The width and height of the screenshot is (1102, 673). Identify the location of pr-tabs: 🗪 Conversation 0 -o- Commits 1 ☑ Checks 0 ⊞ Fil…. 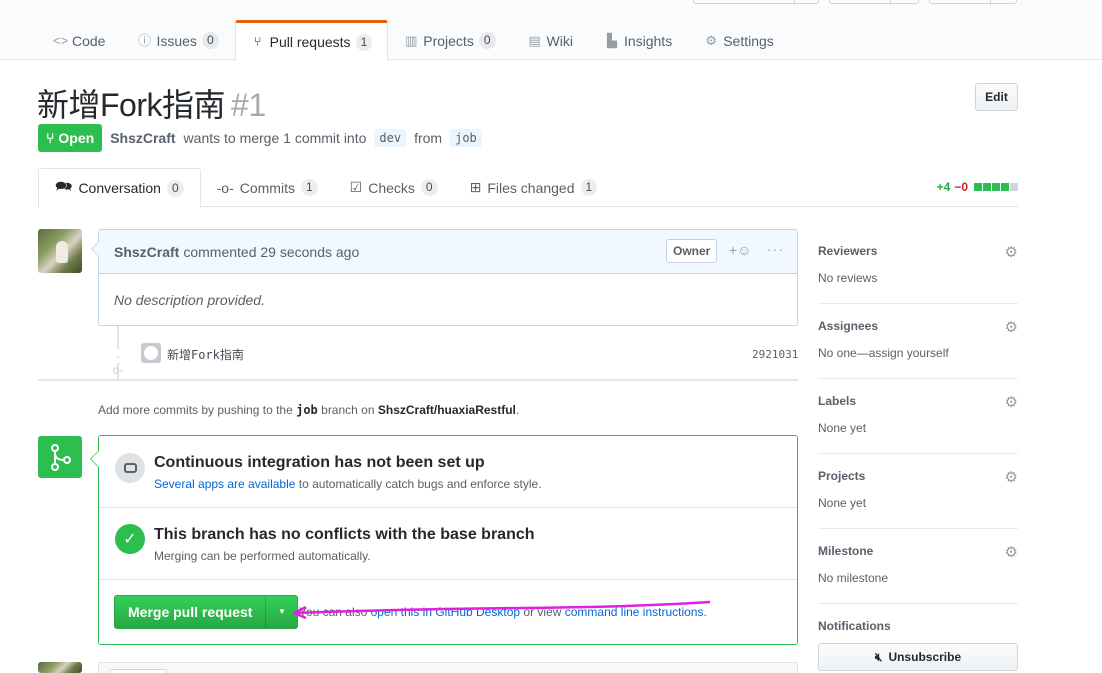
(528, 188).